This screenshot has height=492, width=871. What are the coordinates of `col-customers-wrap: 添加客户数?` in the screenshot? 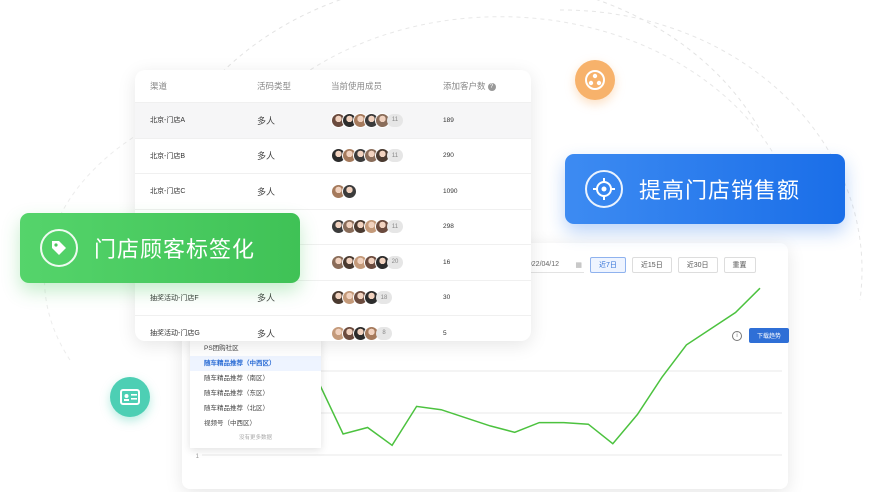 It's located at (487, 86).